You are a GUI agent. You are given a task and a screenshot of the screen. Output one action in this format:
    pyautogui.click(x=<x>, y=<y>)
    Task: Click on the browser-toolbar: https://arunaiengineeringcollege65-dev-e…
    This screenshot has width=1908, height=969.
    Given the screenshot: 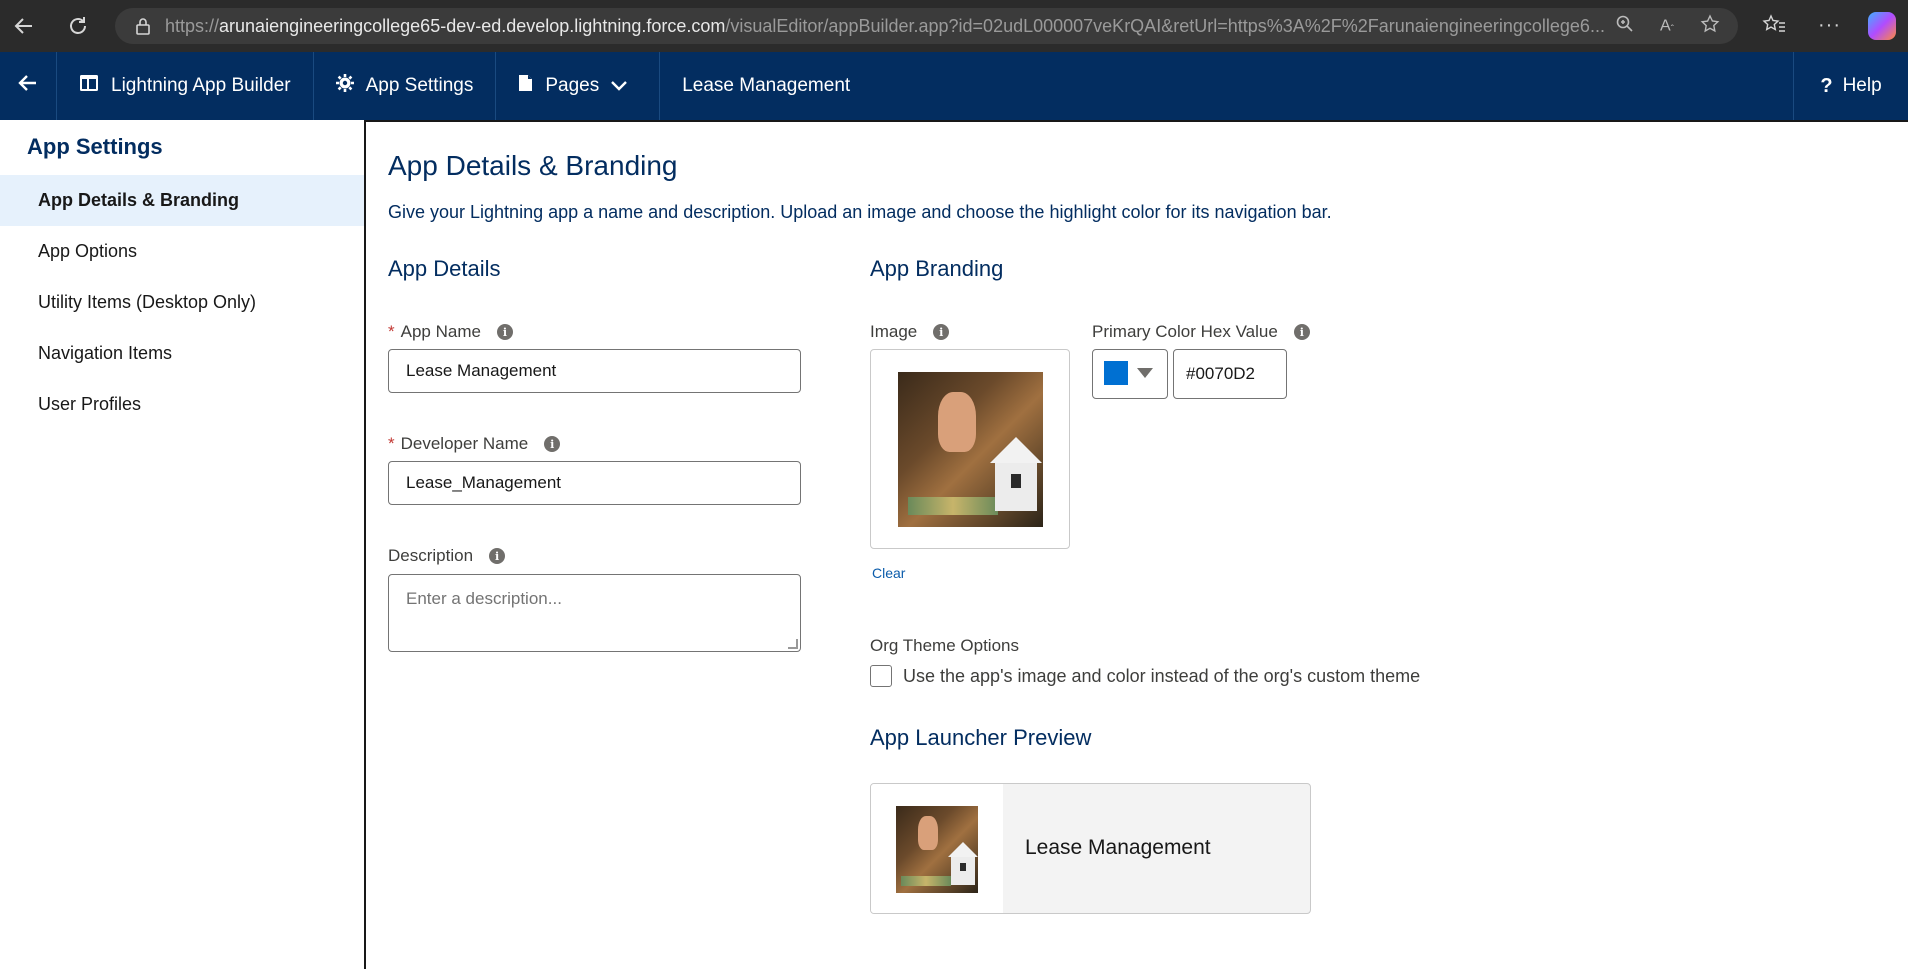 What is the action you would take?
    pyautogui.click(x=954, y=26)
    